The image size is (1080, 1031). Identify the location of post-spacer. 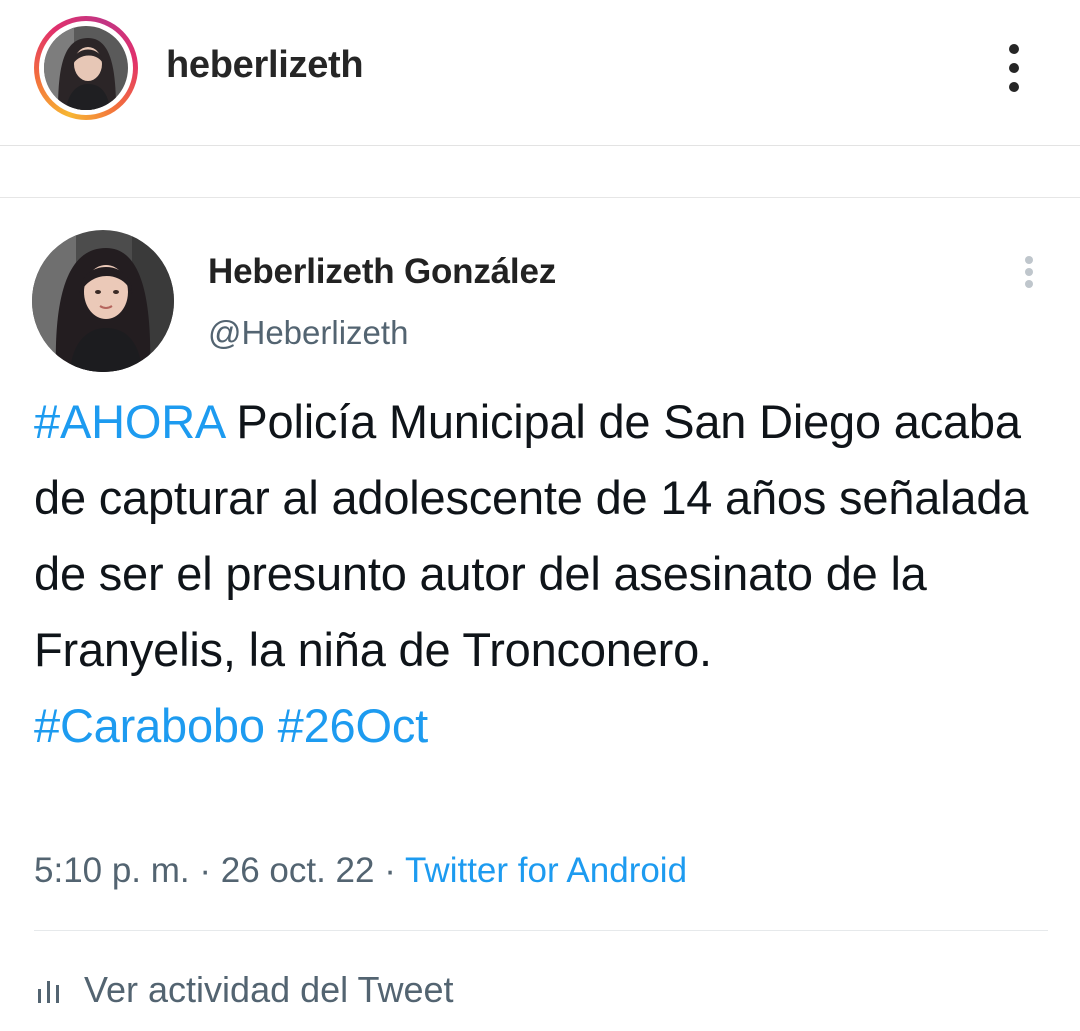
(540, 172).